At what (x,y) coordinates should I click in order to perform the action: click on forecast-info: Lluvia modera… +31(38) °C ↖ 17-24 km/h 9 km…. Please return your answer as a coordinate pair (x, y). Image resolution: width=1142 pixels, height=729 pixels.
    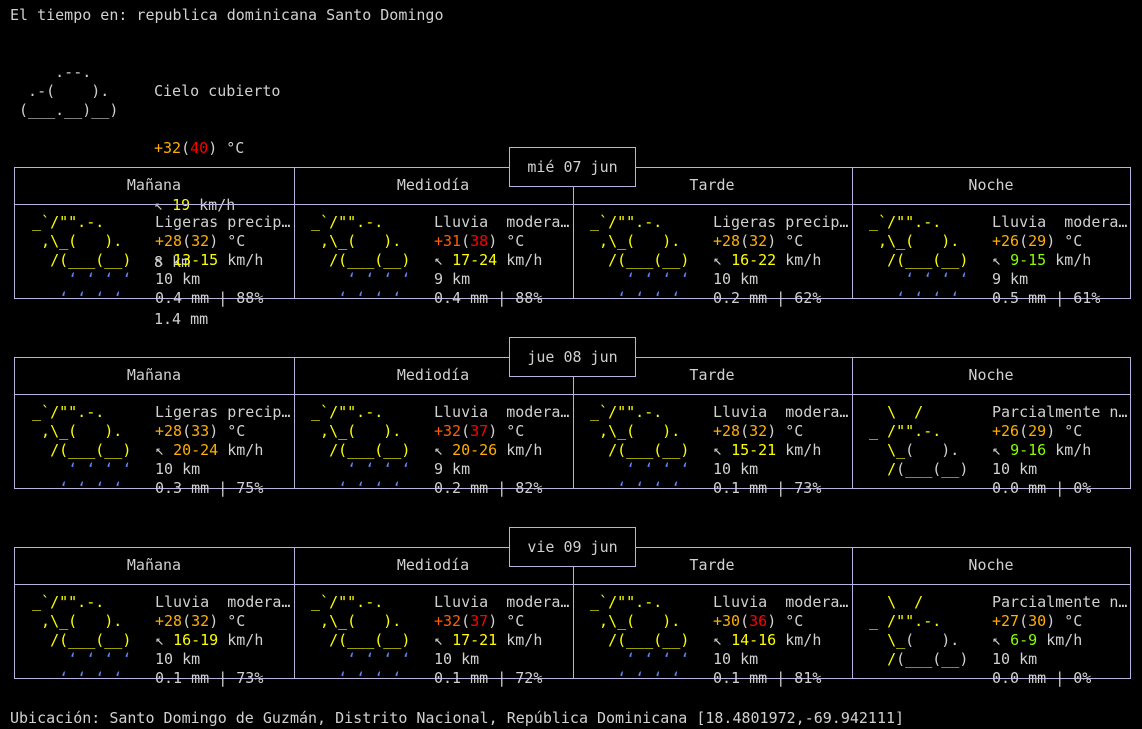
    Looking at the image, I should click on (503, 260).